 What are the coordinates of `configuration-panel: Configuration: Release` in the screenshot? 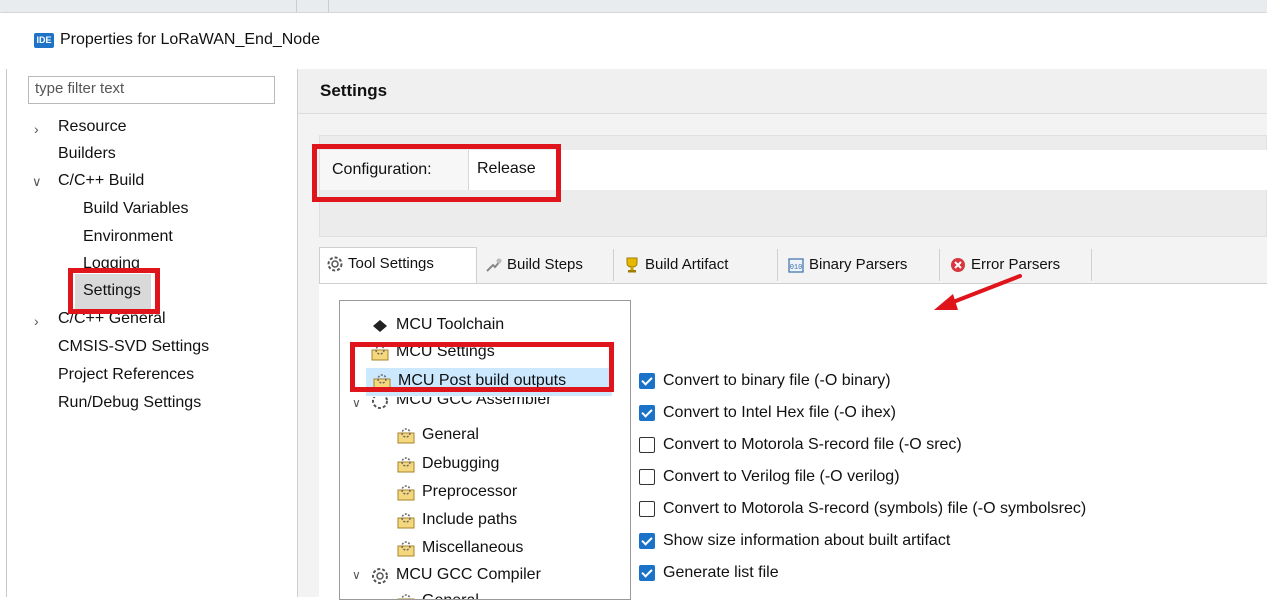 It's located at (793, 186).